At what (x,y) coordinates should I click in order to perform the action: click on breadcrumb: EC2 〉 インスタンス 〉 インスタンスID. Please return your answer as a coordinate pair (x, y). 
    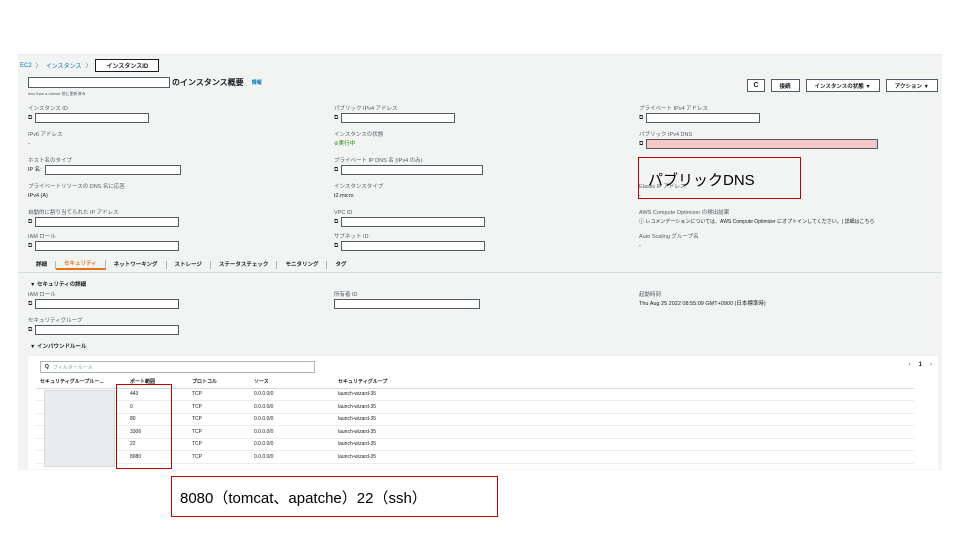
    Looking at the image, I should click on (90, 65).